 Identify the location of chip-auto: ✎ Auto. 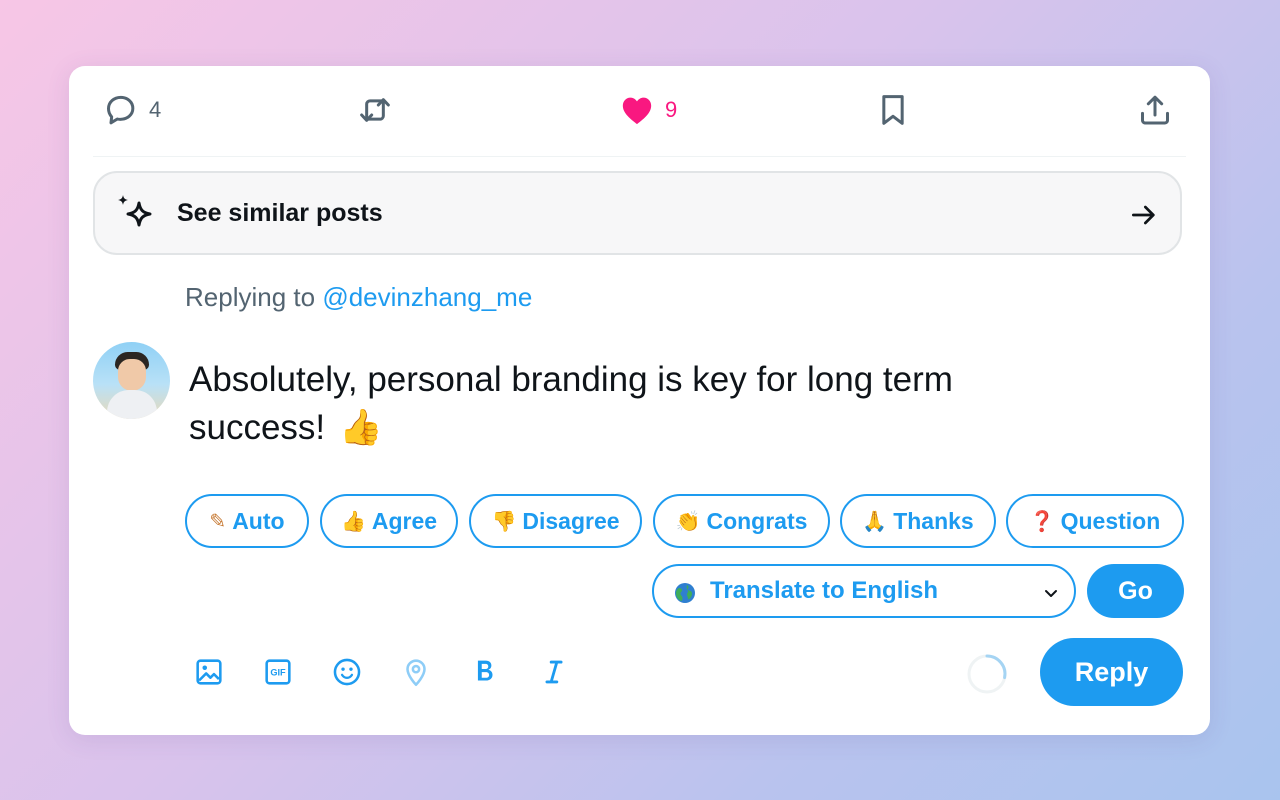
(247, 521).